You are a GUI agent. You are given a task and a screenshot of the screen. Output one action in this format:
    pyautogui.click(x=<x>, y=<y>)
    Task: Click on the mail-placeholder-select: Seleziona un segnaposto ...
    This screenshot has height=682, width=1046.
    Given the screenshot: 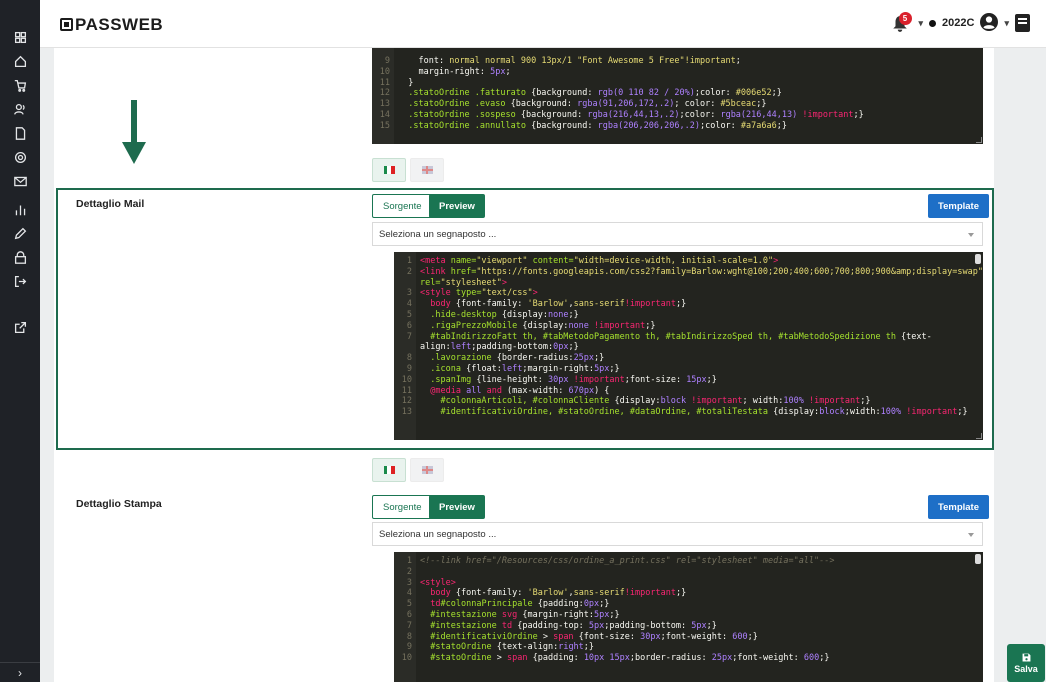 What is the action you would take?
    pyautogui.click(x=677, y=234)
    